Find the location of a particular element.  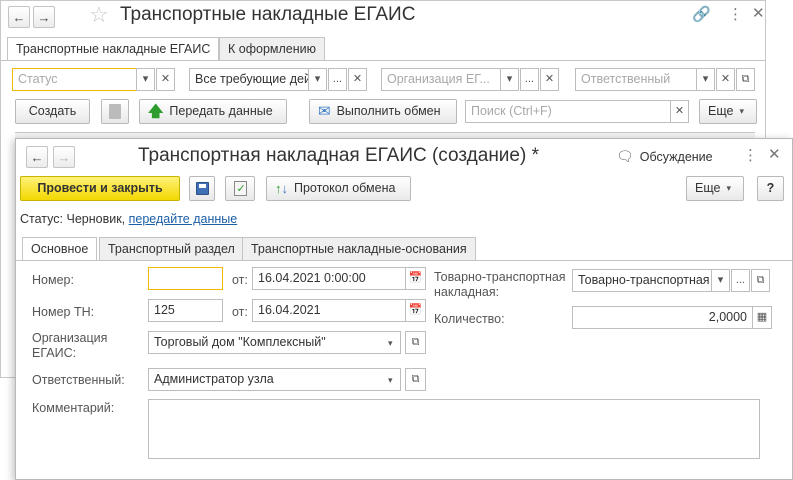

number-date-input: 16.04.2021 0:00:00 is located at coordinates (329, 278).